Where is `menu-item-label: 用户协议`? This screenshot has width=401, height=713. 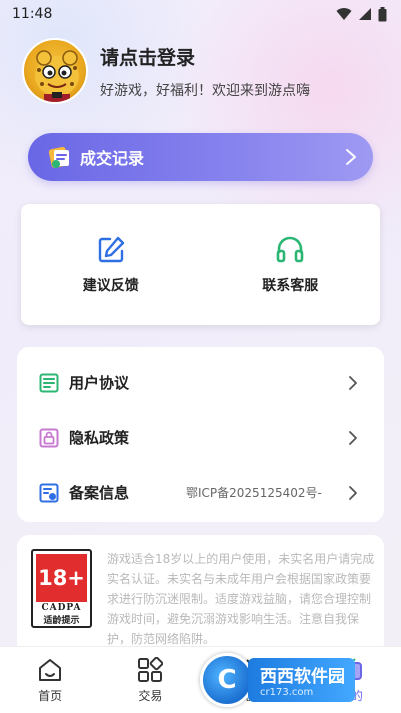 menu-item-label: 用户协议 is located at coordinates (99, 383).